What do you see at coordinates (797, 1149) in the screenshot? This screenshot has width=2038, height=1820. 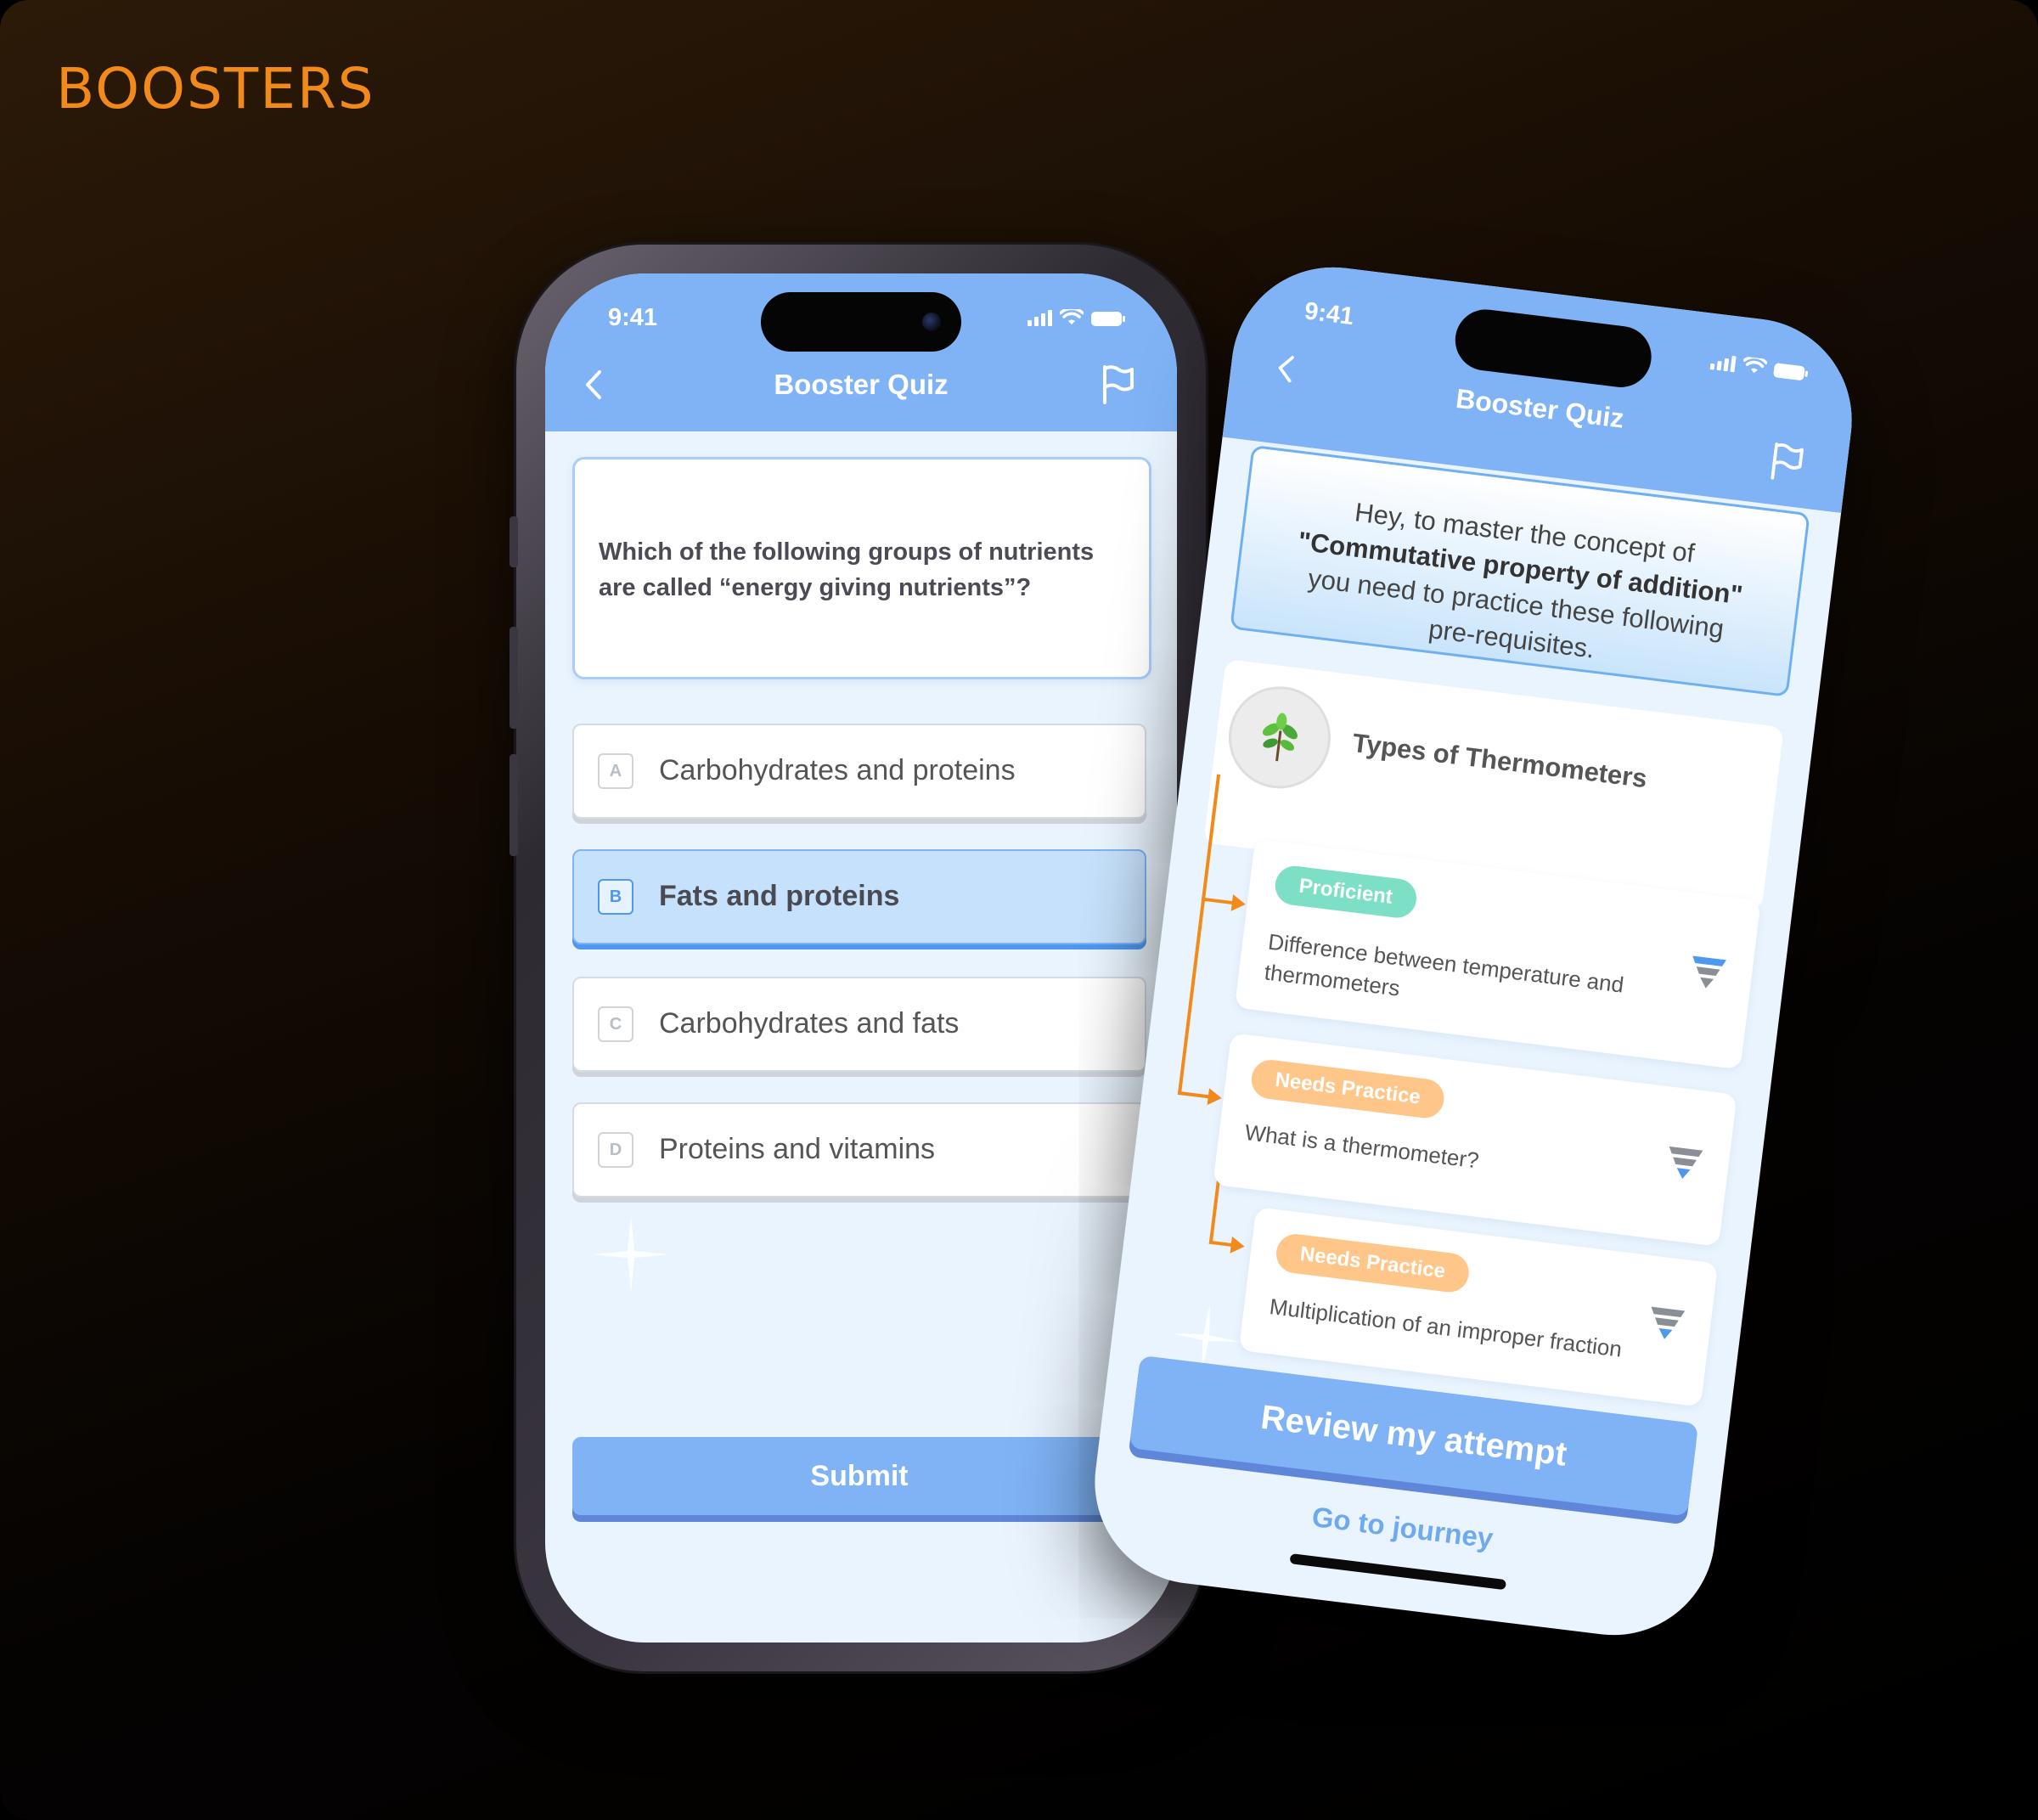 I see `option-text: Proteins and vitamins` at bounding box center [797, 1149].